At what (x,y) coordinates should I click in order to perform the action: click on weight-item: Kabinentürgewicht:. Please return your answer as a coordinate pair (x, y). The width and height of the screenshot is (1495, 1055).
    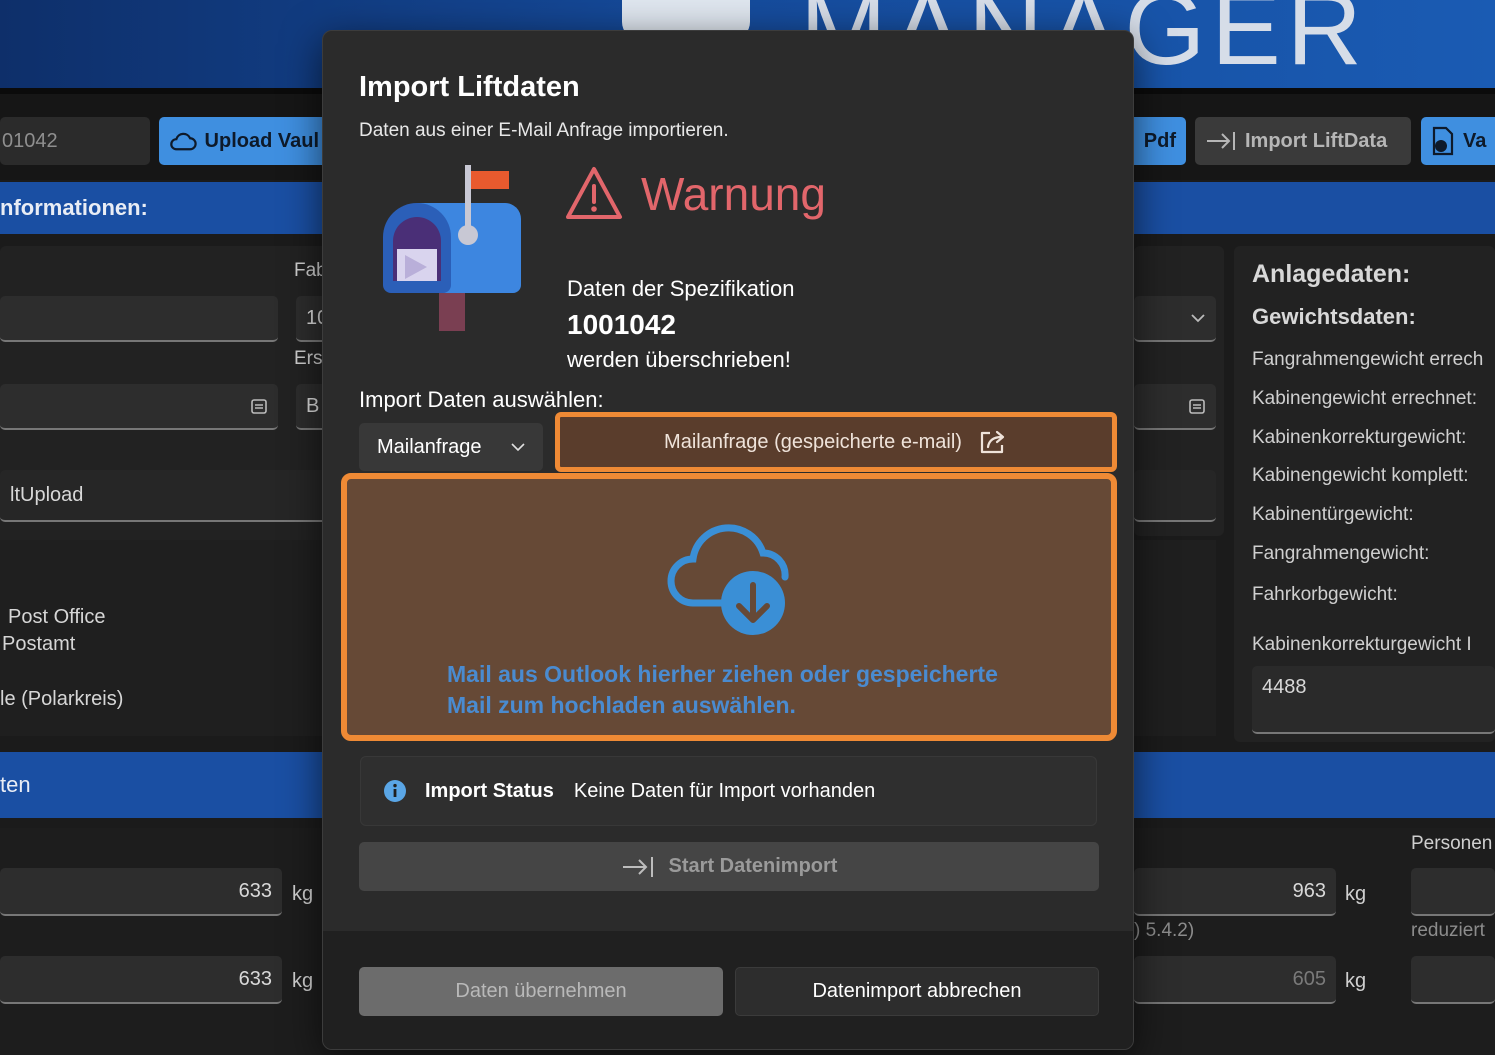
    Looking at the image, I should click on (1333, 514).